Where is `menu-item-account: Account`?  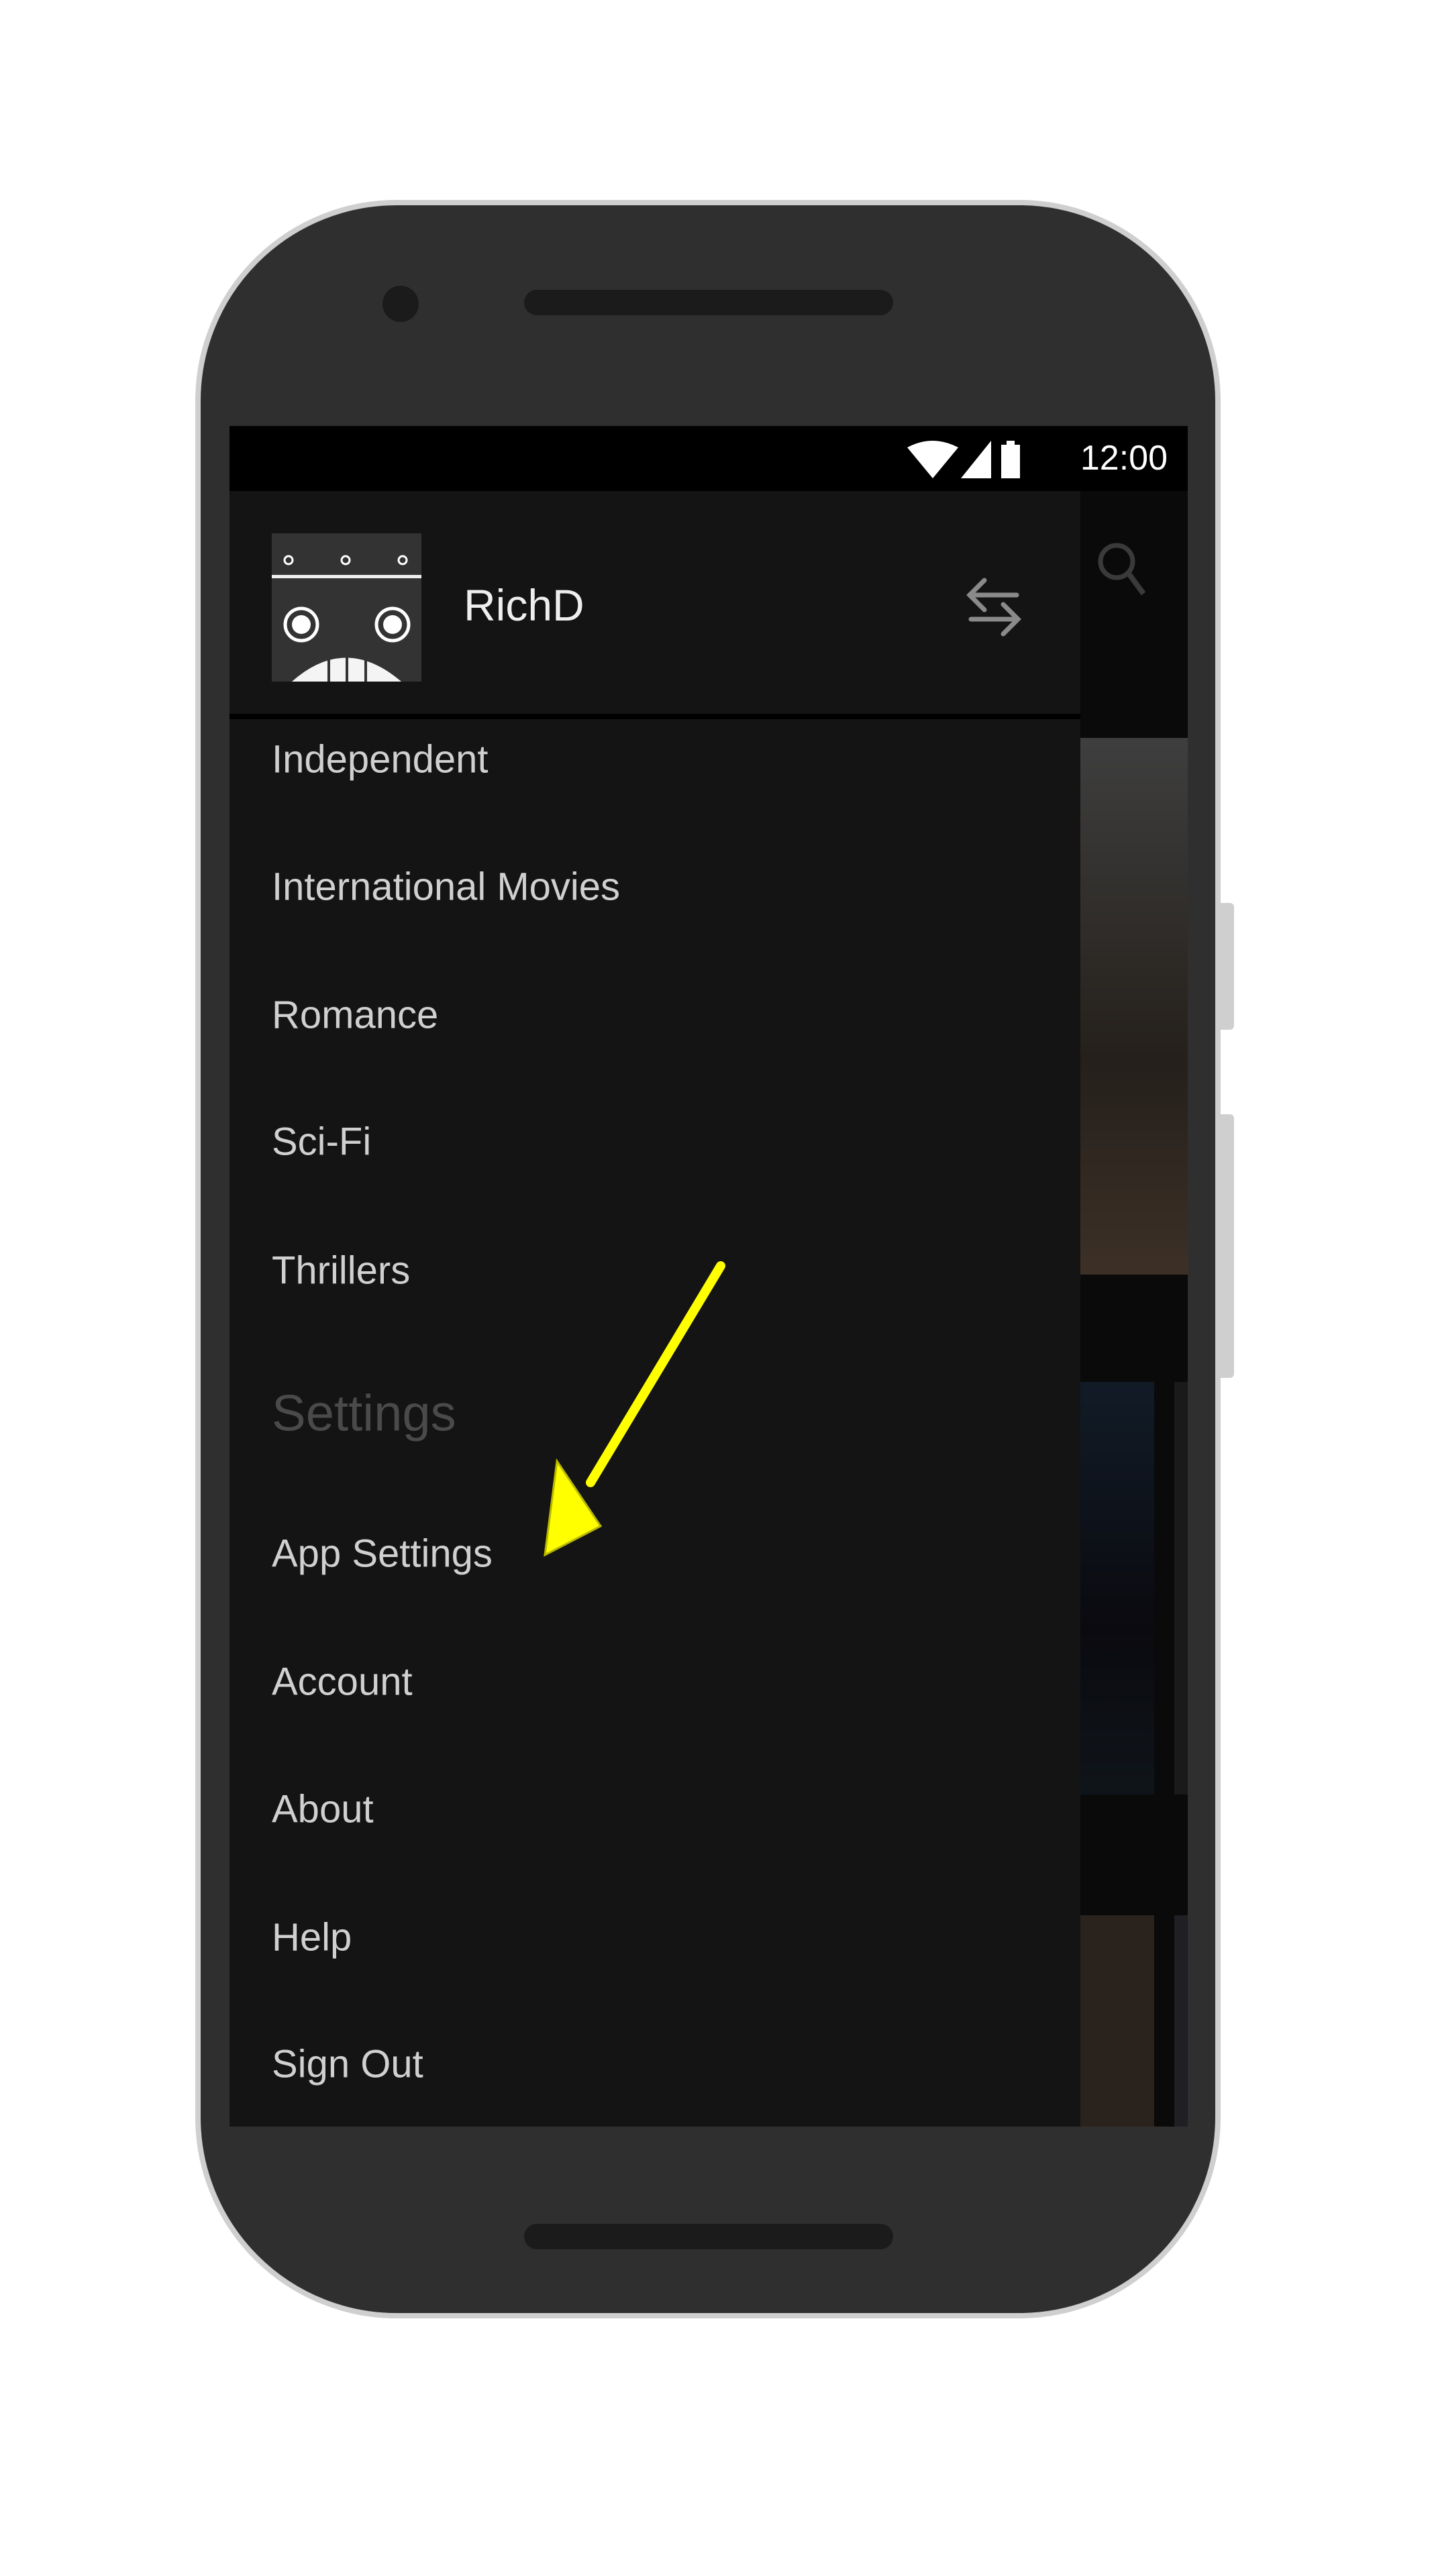
menu-item-account: Account is located at coordinates (342, 1682).